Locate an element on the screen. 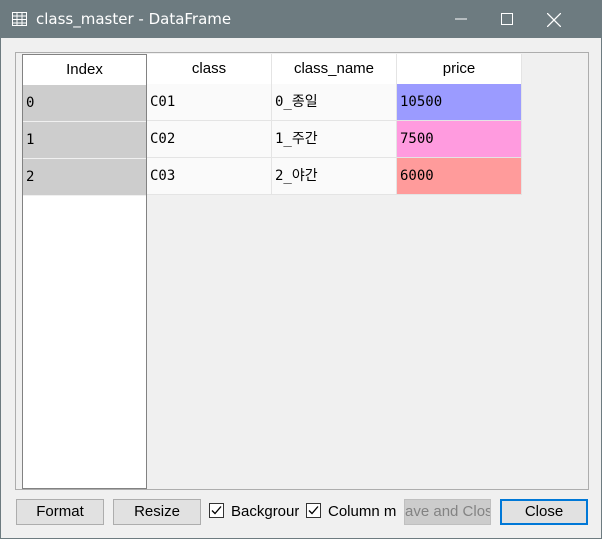  close-button: Close is located at coordinates (544, 512).